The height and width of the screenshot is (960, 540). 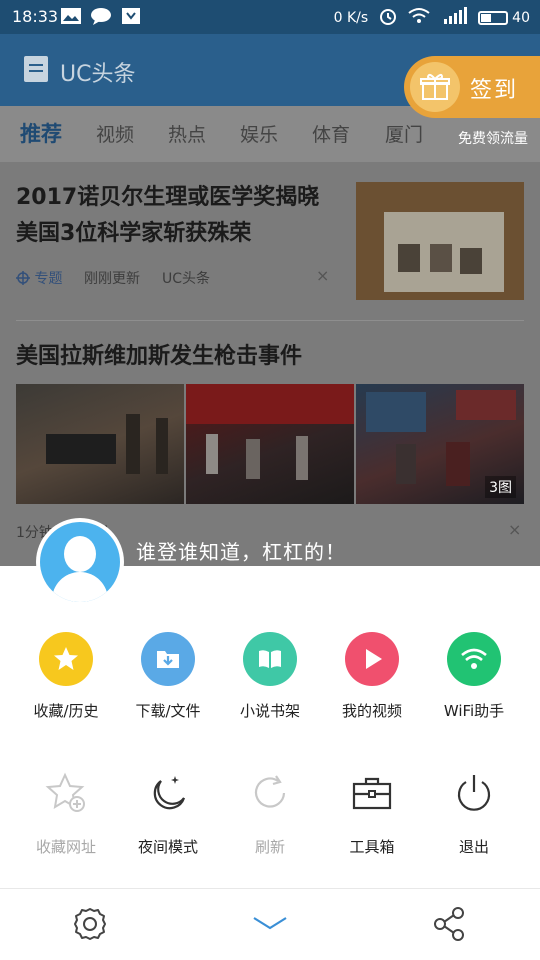 I want to click on free-data-link: 免费领流量, so click(x=493, y=138).